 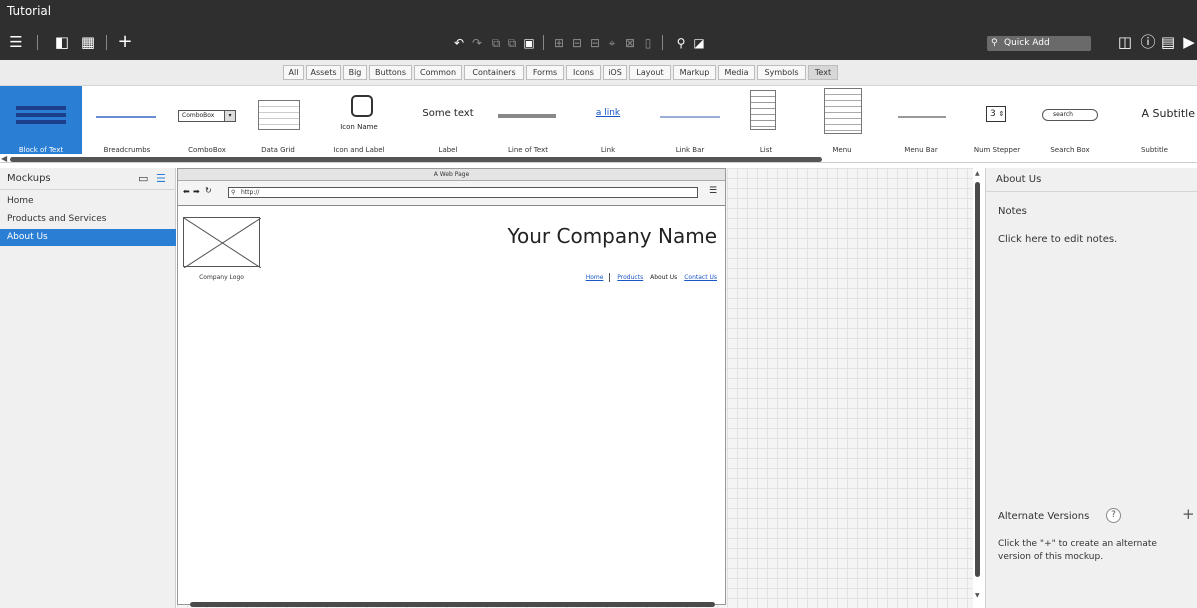 What do you see at coordinates (823, 72) in the screenshot?
I see `filter-text: Text` at bounding box center [823, 72].